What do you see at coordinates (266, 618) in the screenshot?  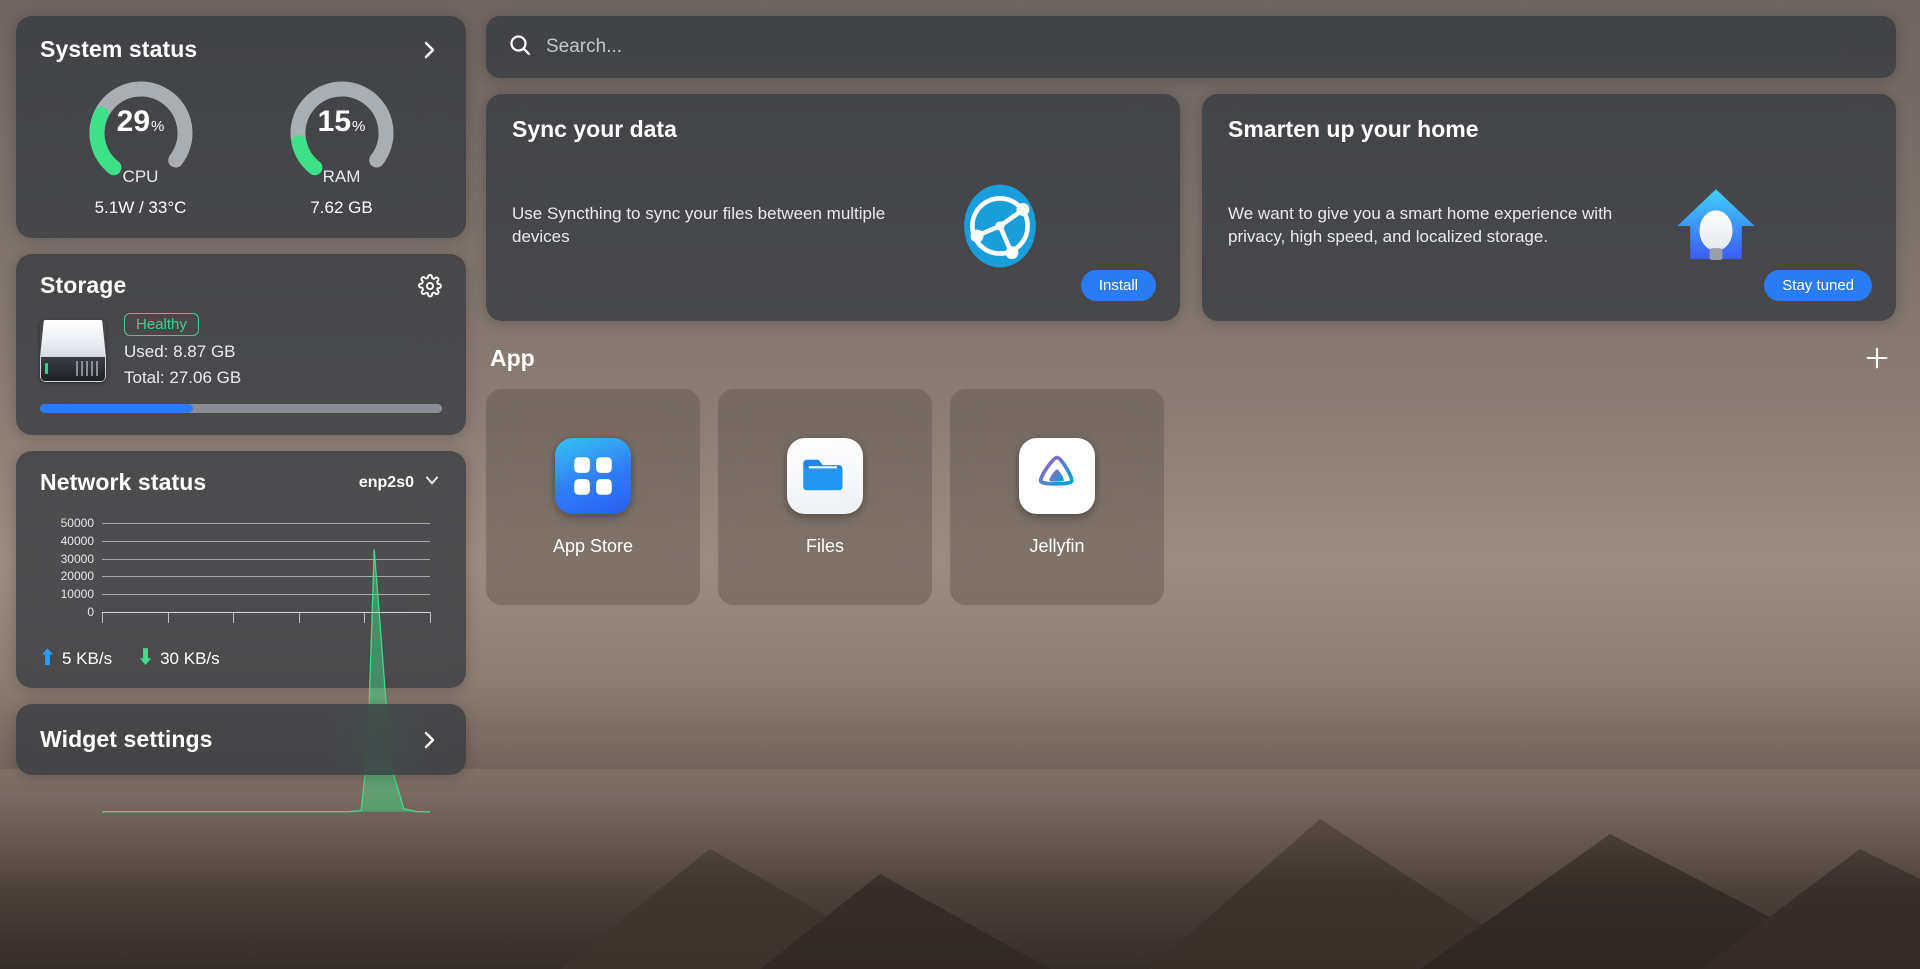 I see `chart-x-axis` at bounding box center [266, 618].